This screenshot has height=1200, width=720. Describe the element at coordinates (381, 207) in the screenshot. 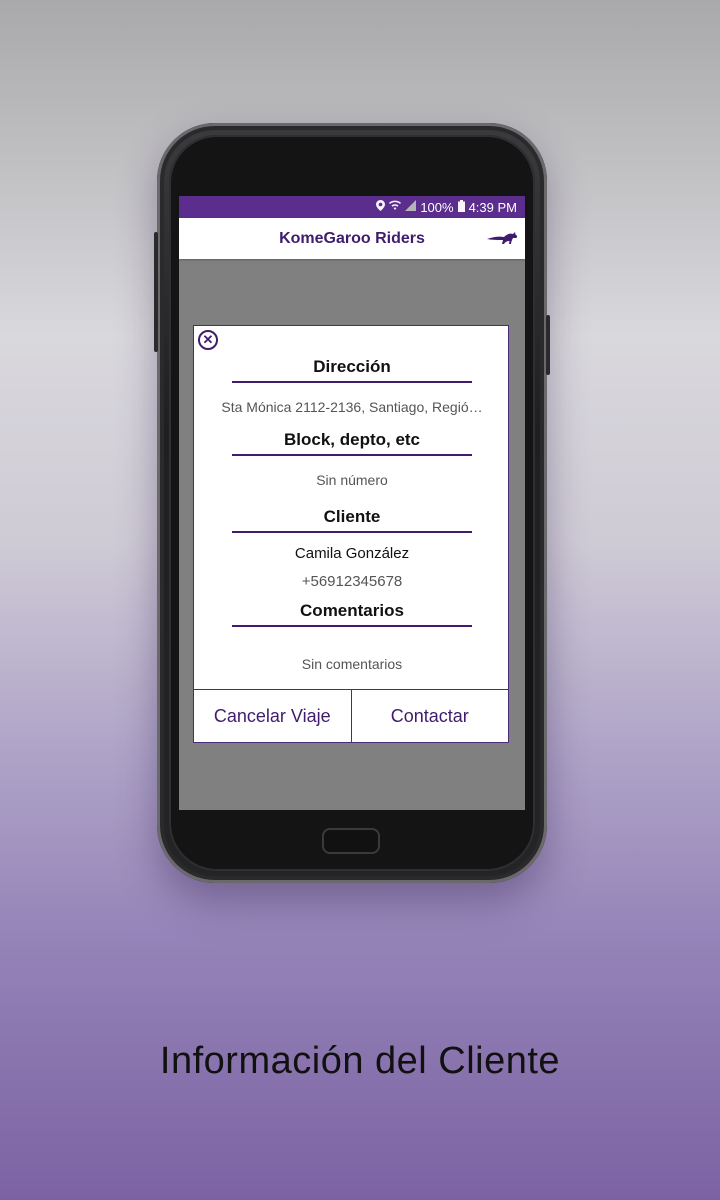

I see `location-icon` at that location.